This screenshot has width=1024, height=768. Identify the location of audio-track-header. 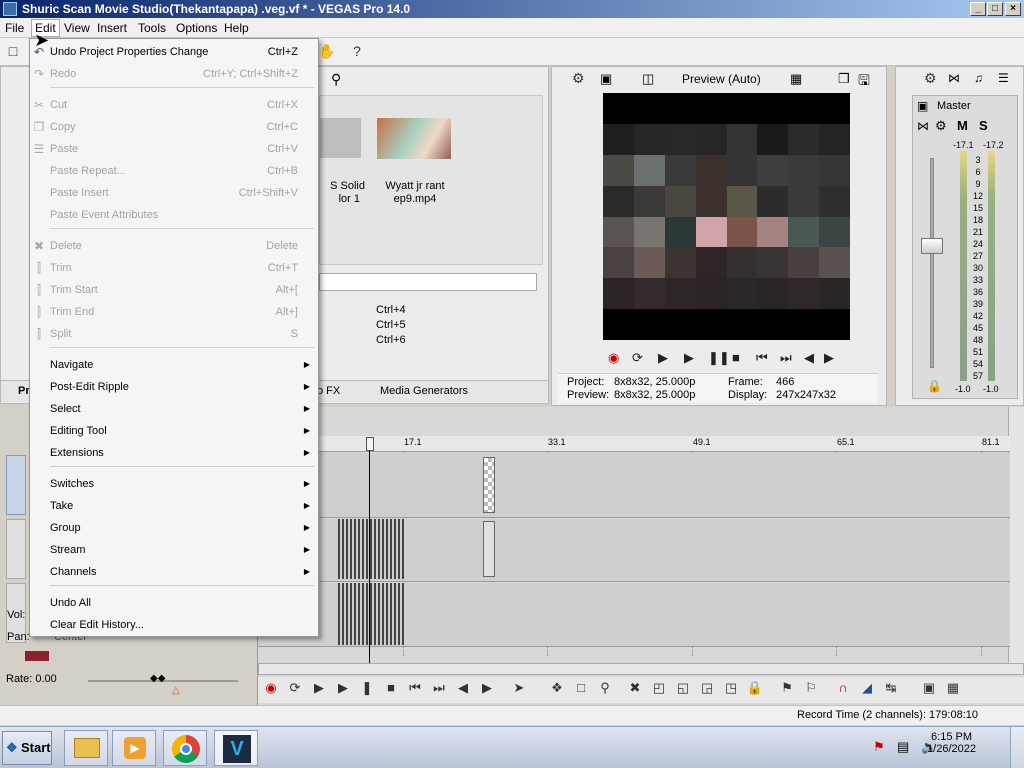
(16, 549).